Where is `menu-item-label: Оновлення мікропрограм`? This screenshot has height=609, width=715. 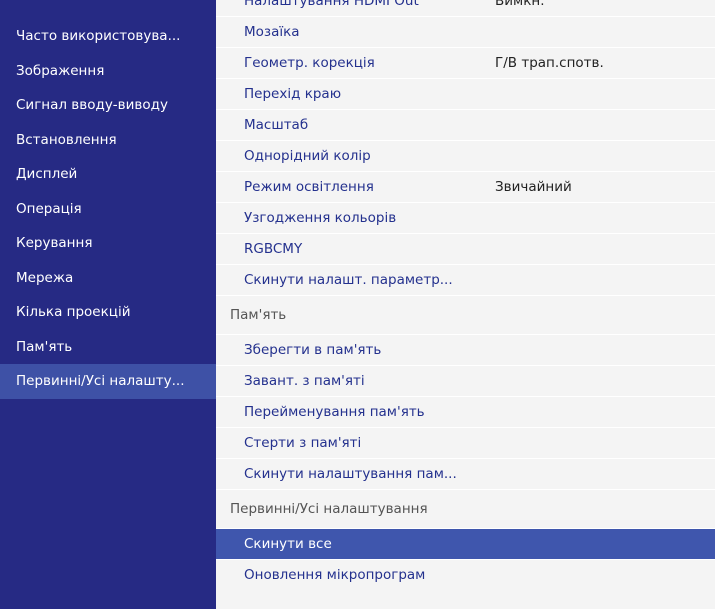 menu-item-label: Оновлення мікропрограм is located at coordinates (335, 575).